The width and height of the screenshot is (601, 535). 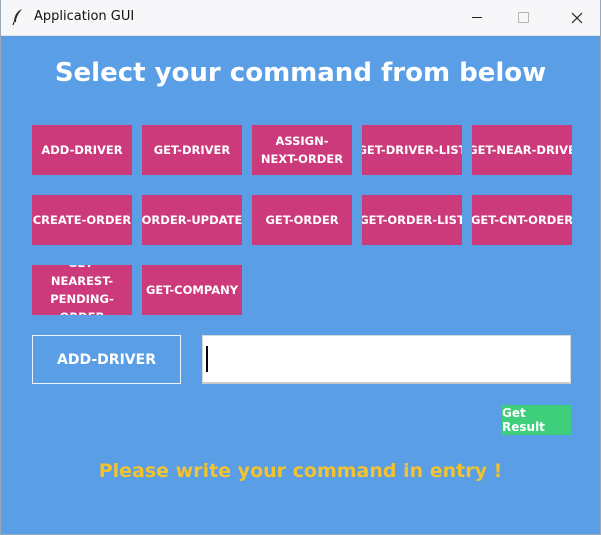 I want to click on minimize-button, so click(x=477, y=17).